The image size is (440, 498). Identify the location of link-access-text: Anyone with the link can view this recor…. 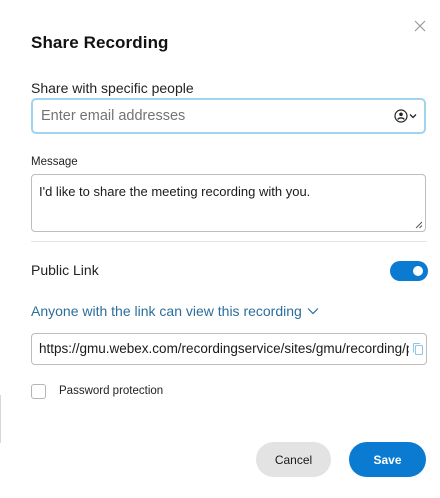
(166, 311).